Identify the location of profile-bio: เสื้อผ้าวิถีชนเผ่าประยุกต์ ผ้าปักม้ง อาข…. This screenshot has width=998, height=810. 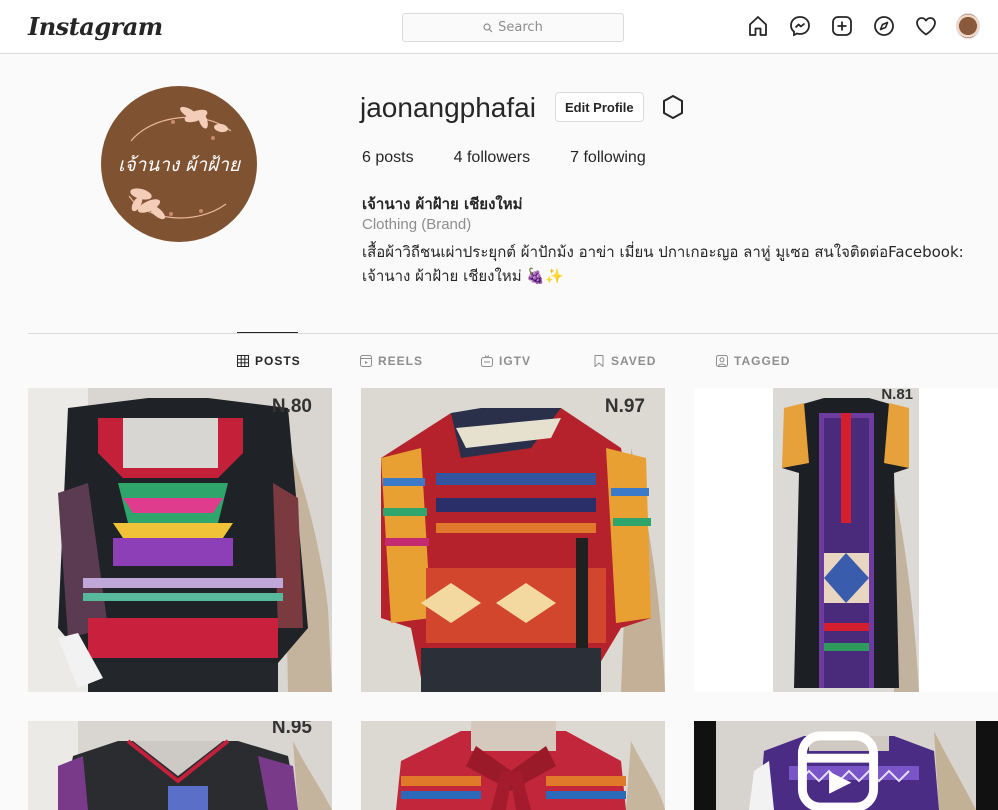
(677, 264).